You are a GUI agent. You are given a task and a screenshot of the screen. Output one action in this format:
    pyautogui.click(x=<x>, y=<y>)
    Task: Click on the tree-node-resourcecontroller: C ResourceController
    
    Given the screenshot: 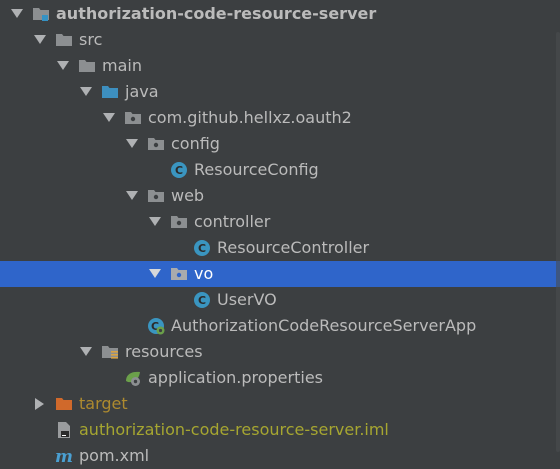 What is the action you would take?
    pyautogui.click(x=280, y=248)
    